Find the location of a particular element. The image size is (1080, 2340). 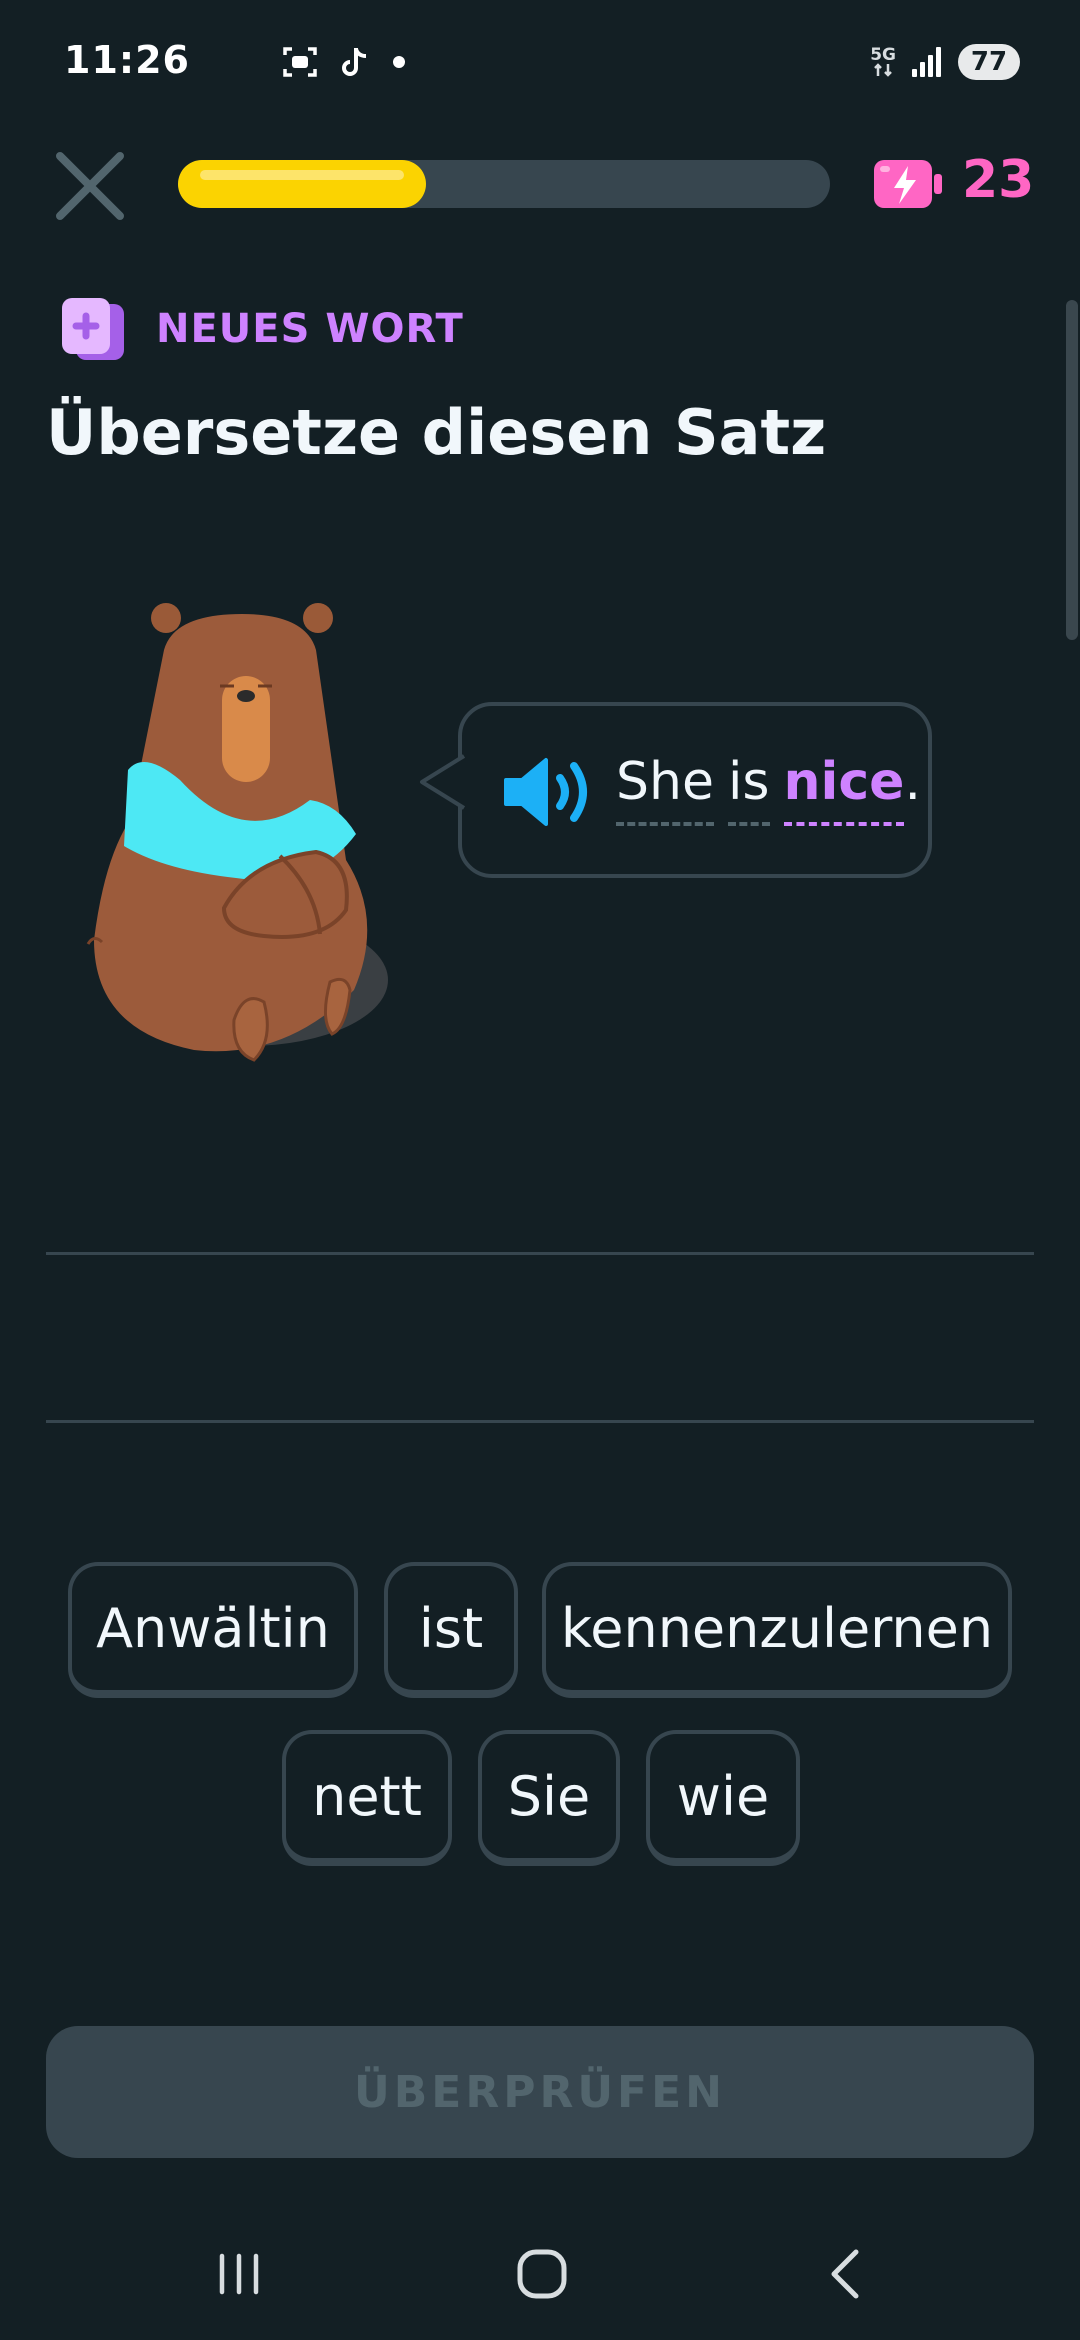

speech-bubble-tail is located at coordinates (444, 782).